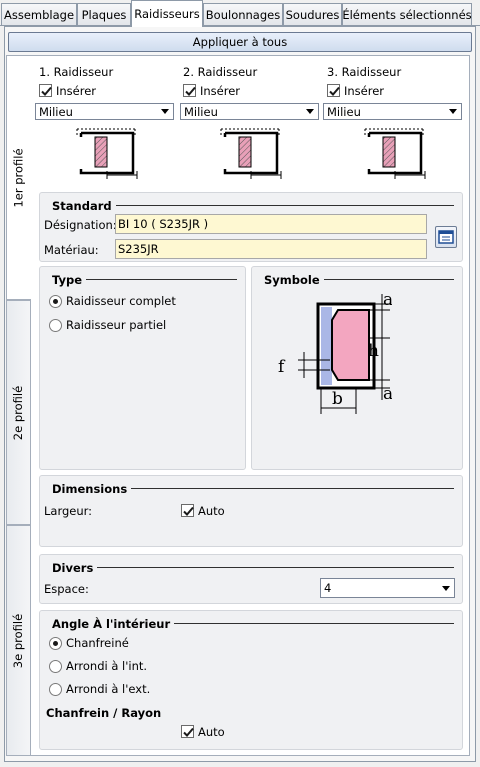 This screenshot has width=480, height=767. Describe the element at coordinates (104, 14) in the screenshot. I see `tab-plaques: Plaques` at that location.